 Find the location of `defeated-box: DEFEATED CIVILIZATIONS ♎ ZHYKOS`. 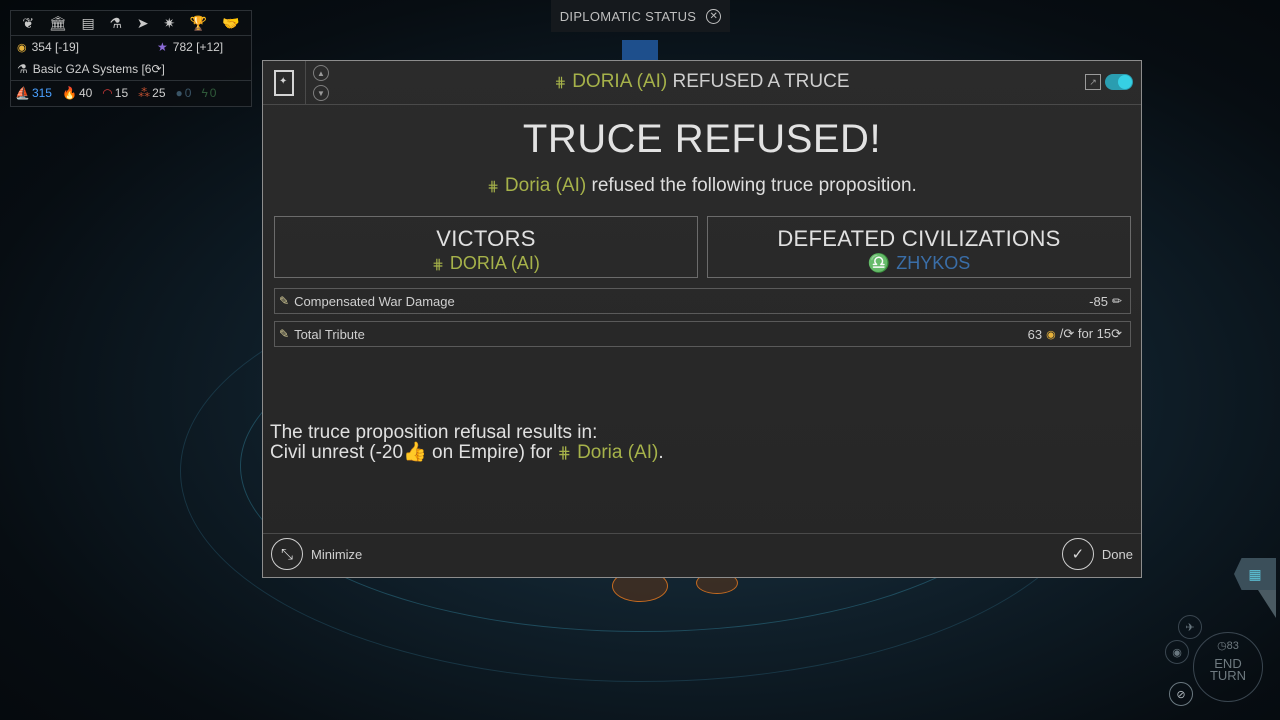

defeated-box: DEFEATED CIVILIZATIONS ♎ ZHYKOS is located at coordinates (919, 247).